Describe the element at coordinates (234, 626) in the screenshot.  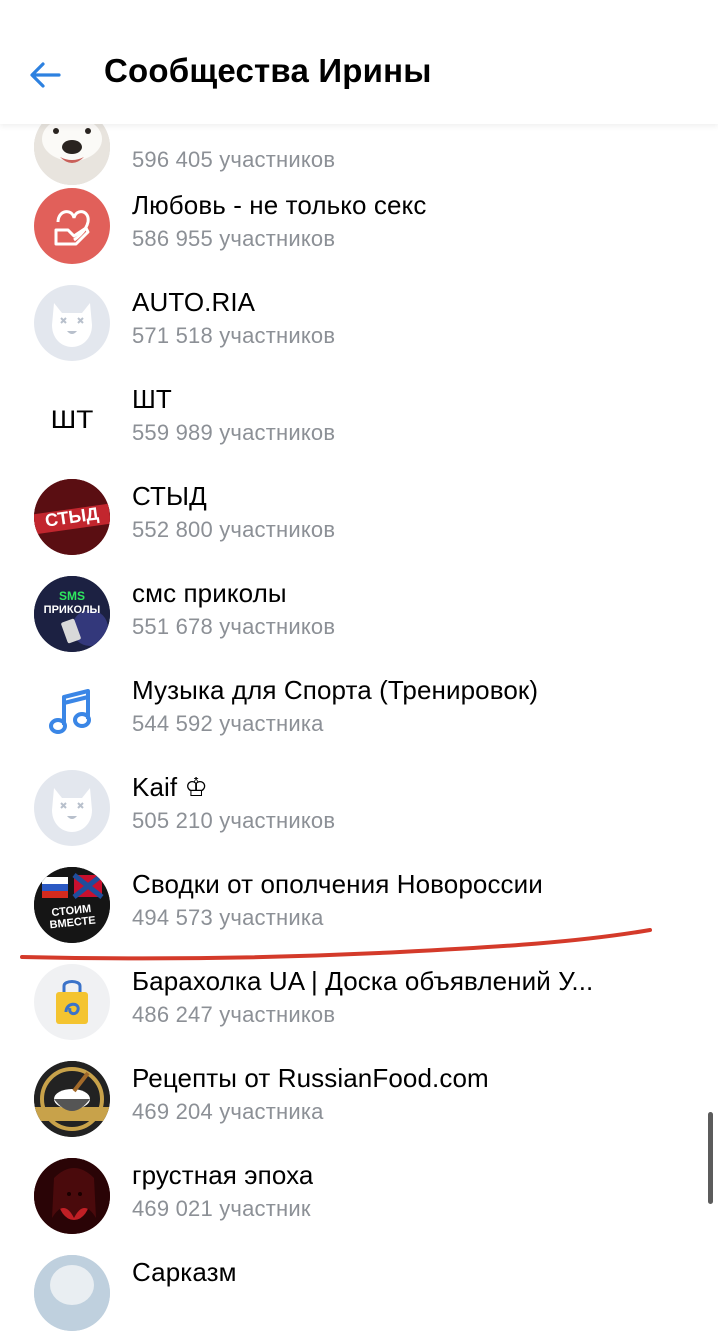
I see `member-count: 551 678 участников` at that location.